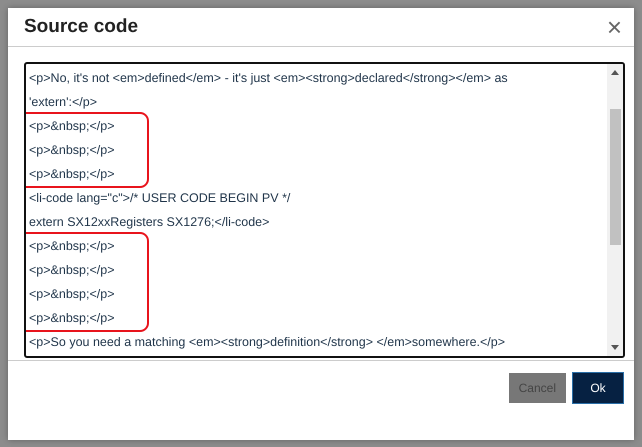  What do you see at coordinates (149, 222) in the screenshot?
I see `code-line: extern SX12xxRegisters SX1276;</li-code>` at bounding box center [149, 222].